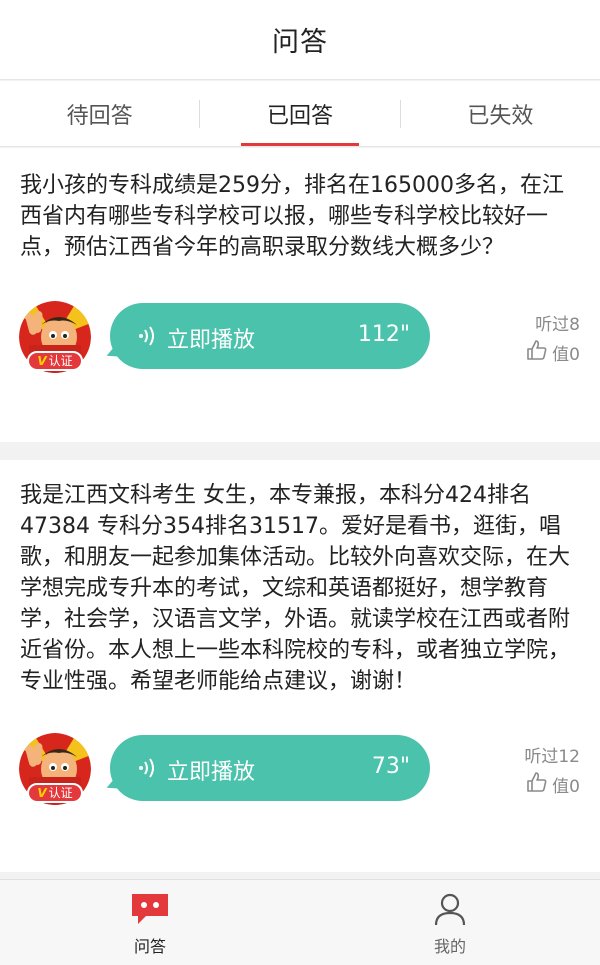  What do you see at coordinates (99, 113) in the screenshot?
I see `tab-pending: 待回答` at bounding box center [99, 113].